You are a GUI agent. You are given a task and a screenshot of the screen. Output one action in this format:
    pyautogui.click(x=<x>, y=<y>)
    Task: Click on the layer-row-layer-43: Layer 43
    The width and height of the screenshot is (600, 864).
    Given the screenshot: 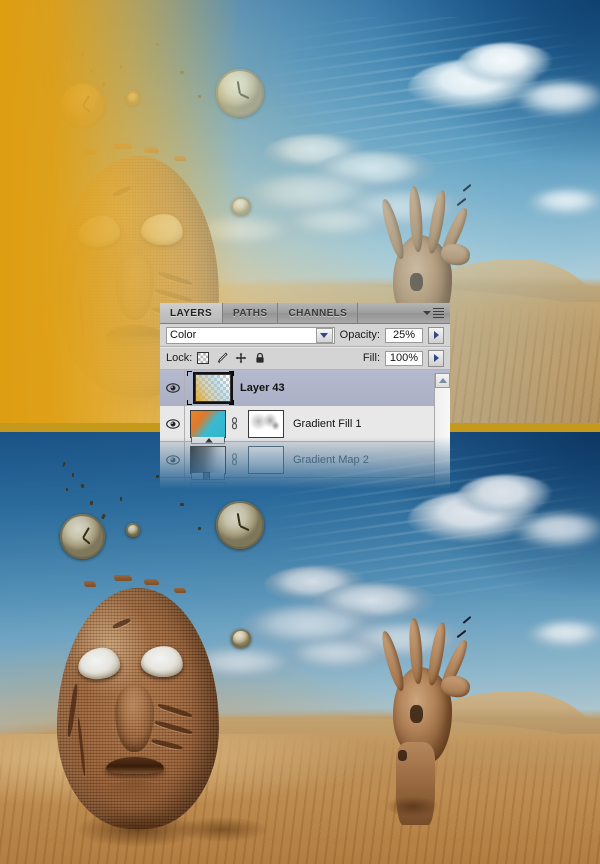 What is the action you would take?
    pyautogui.click(x=305, y=388)
    